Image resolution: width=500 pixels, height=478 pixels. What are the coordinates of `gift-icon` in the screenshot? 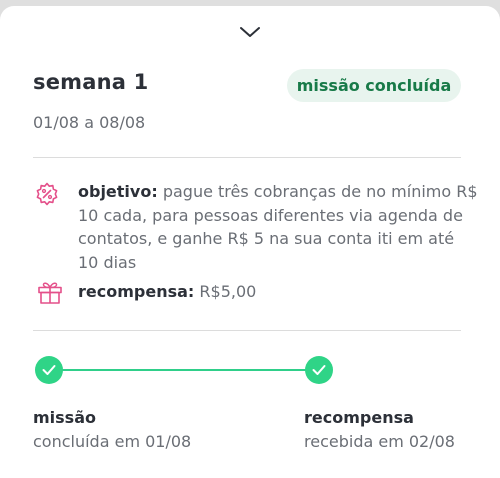 It's located at (50, 292).